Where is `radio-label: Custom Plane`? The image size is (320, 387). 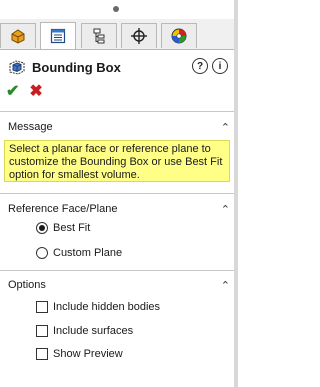 radio-label: Custom Plane is located at coordinates (88, 253).